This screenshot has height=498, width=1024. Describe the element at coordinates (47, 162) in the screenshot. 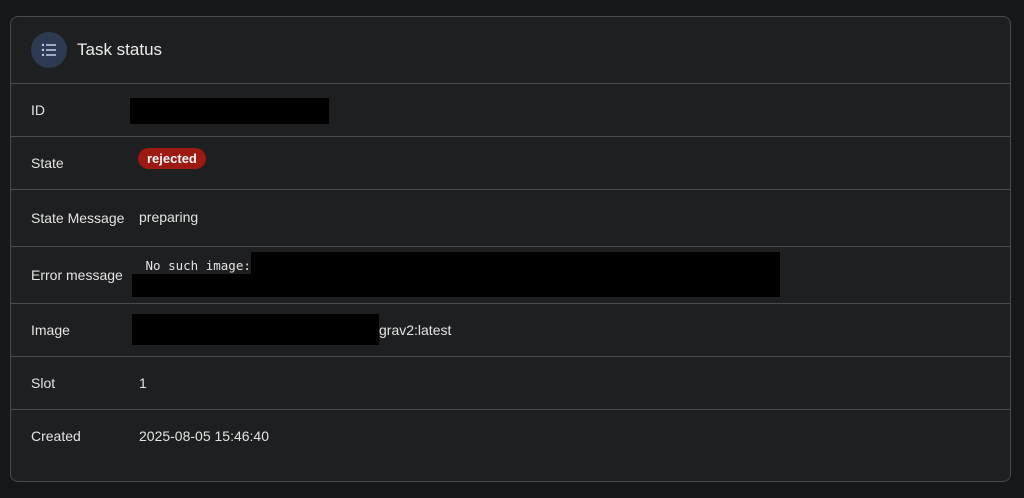

I see `row-label-state: State` at that location.